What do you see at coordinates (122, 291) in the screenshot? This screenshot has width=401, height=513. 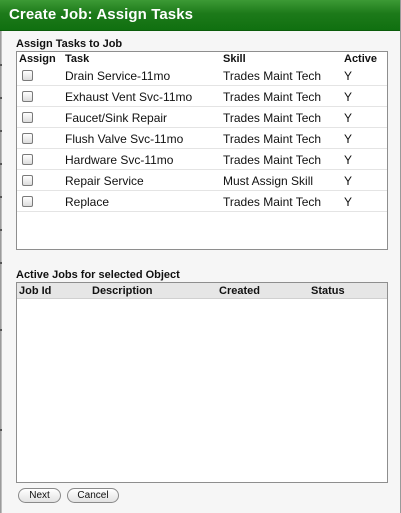 I see `column-header-description: Description` at bounding box center [122, 291].